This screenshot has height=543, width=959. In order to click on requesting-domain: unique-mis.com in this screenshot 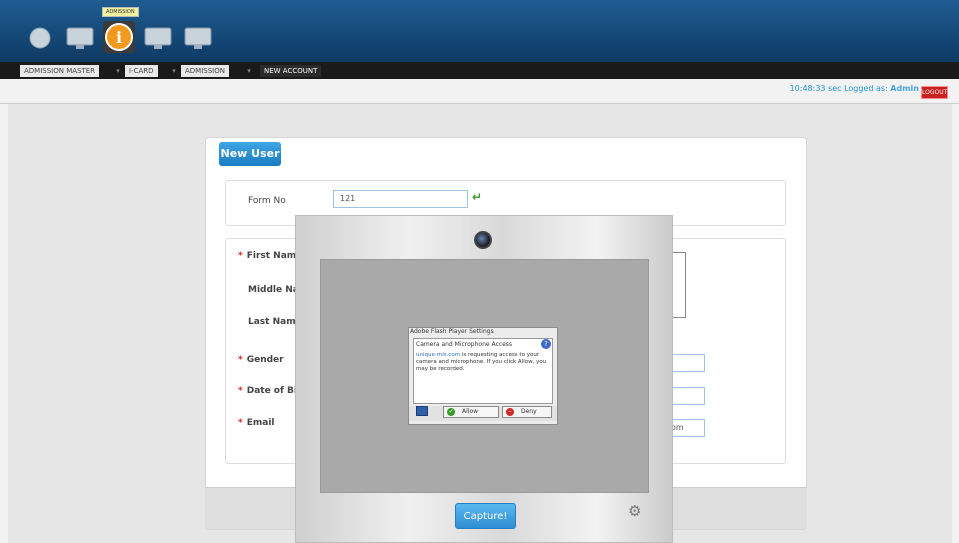, I will do `click(438, 355)`.